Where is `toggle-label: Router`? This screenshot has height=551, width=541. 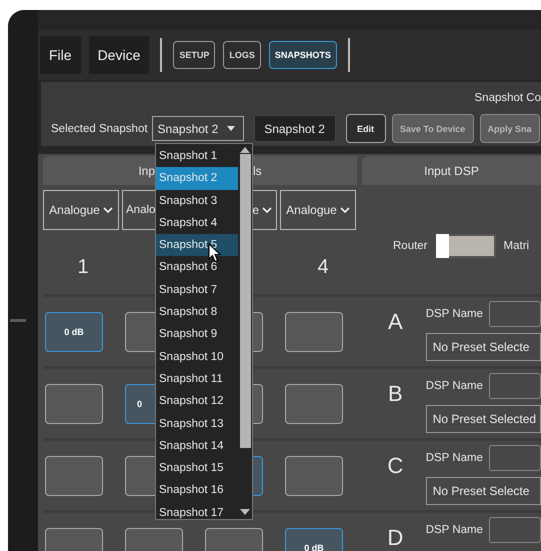 toggle-label: Router is located at coordinates (410, 246).